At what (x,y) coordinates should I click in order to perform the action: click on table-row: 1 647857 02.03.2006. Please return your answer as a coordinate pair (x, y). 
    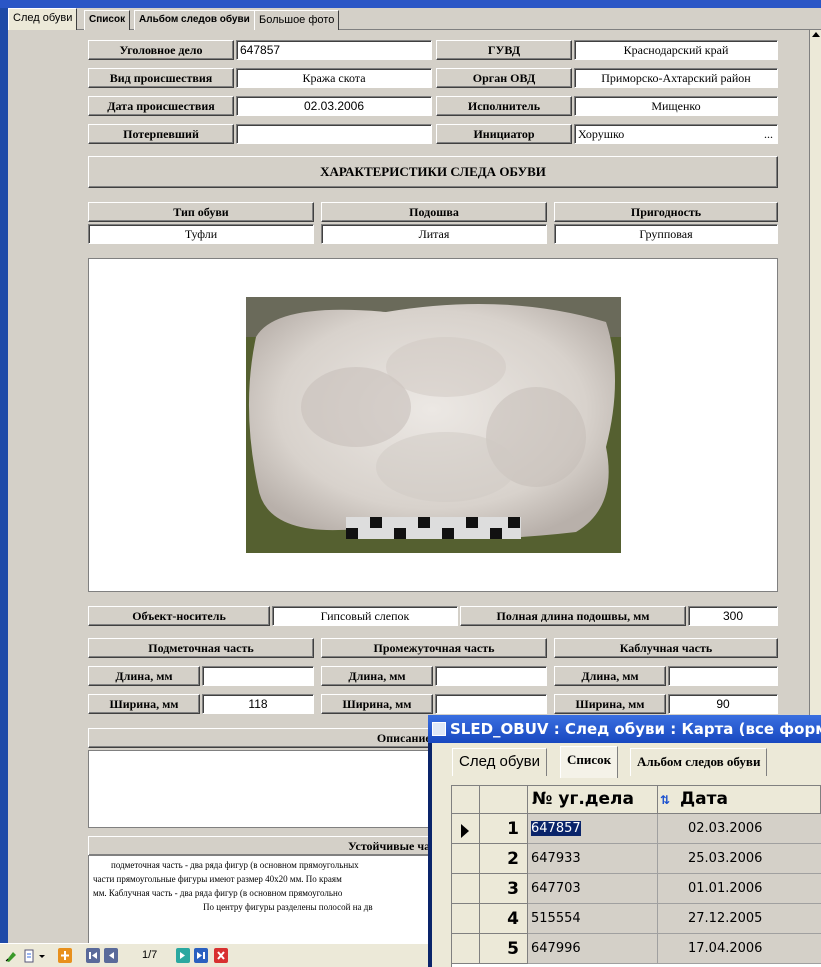
    Looking at the image, I should click on (636, 829).